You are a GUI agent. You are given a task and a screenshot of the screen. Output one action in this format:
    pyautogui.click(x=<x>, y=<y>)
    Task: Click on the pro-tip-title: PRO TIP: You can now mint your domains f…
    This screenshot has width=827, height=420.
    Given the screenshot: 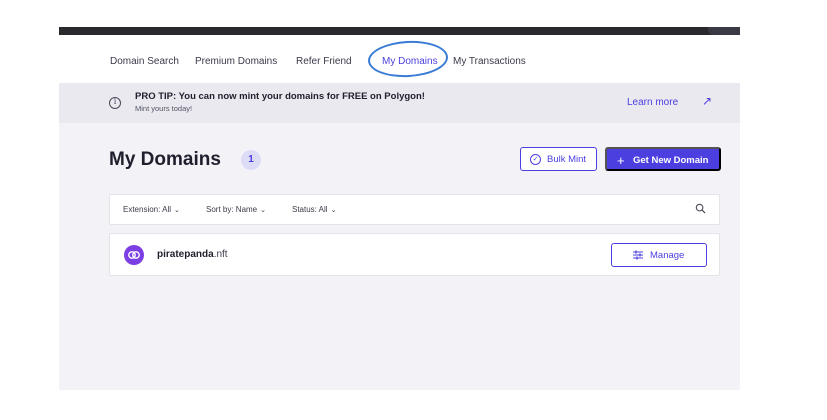 What is the action you would take?
    pyautogui.click(x=280, y=96)
    